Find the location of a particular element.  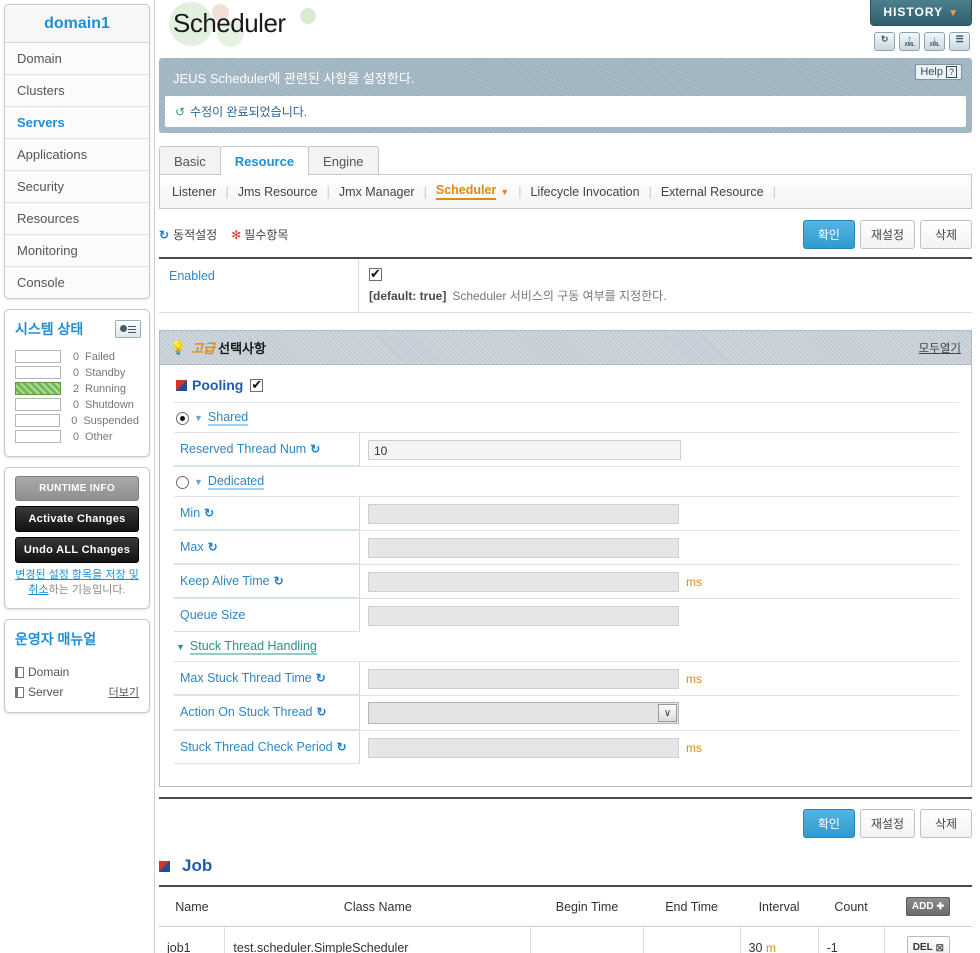

tab-basic: Basic is located at coordinates (190, 160).